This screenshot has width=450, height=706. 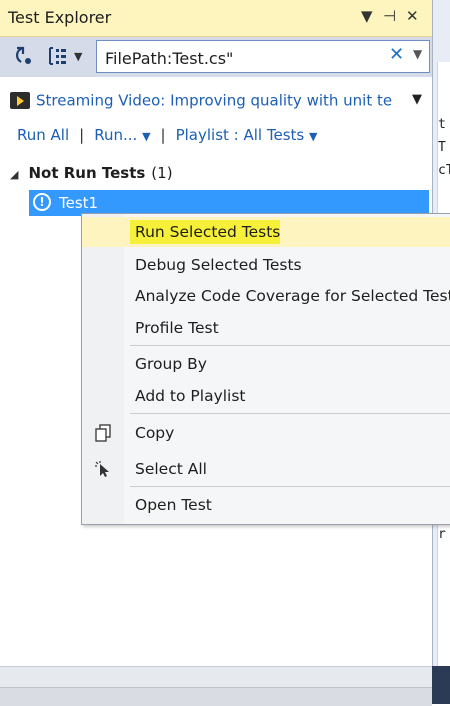 I want to click on bottom-status-bar, so click(x=216, y=686).